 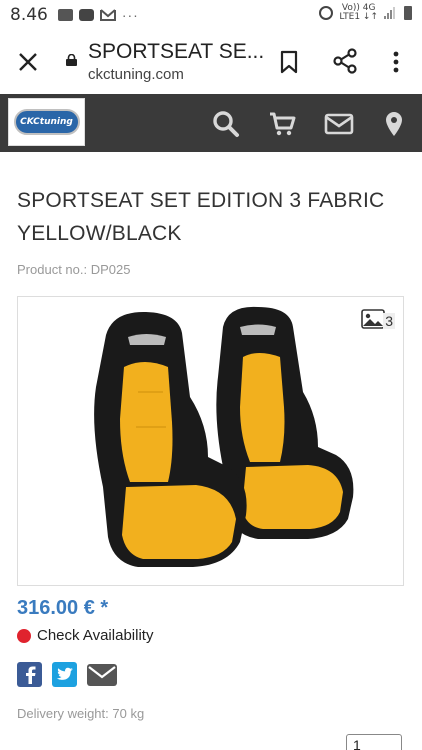 What do you see at coordinates (102, 674) in the screenshot?
I see `email-share-icon` at bounding box center [102, 674].